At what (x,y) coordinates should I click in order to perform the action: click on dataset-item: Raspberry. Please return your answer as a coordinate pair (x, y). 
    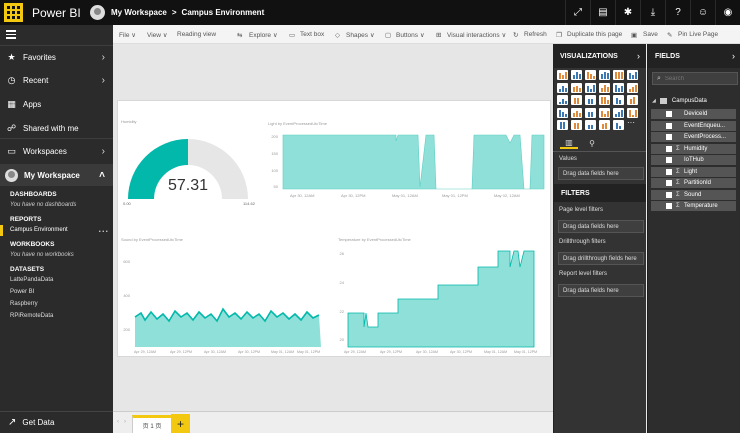
    Looking at the image, I should click on (24, 304).